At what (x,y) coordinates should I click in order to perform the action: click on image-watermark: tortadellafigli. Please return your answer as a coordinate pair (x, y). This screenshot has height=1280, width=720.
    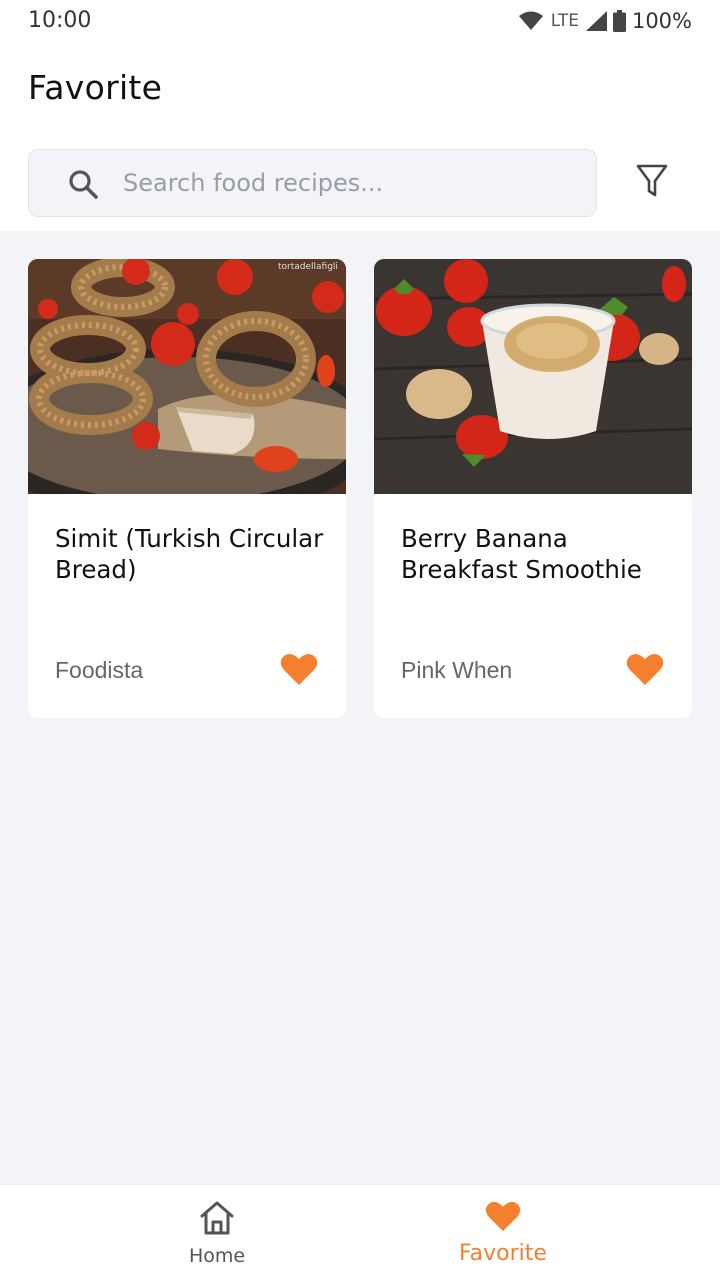
    Looking at the image, I should click on (308, 267).